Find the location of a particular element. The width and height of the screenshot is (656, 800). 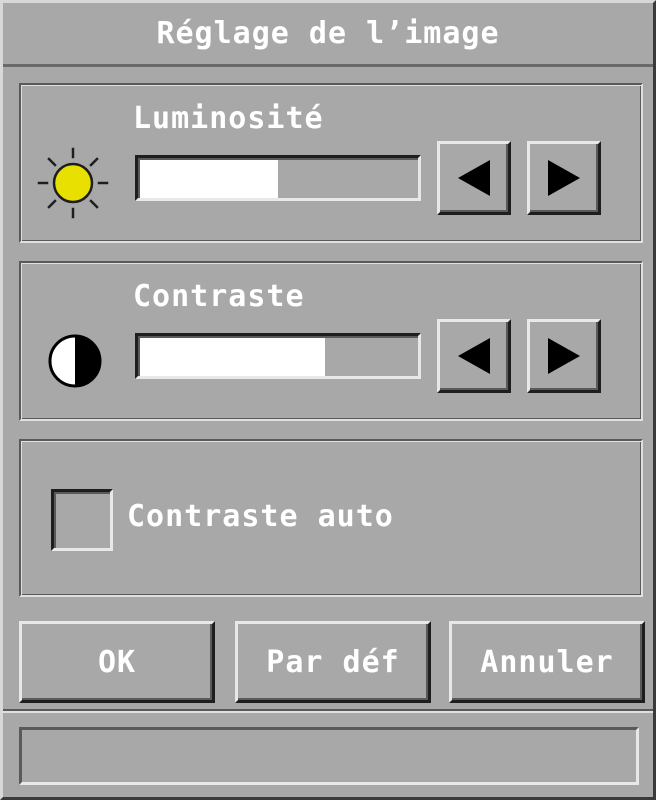

brightness-slider-fill is located at coordinates (209, 179).